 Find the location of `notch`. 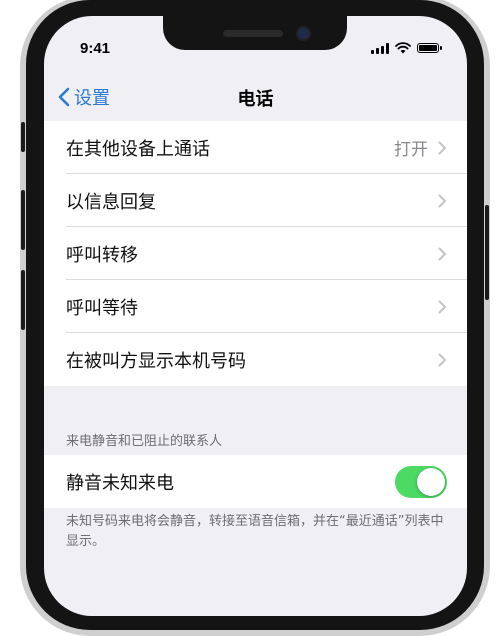

notch is located at coordinates (255, 33).